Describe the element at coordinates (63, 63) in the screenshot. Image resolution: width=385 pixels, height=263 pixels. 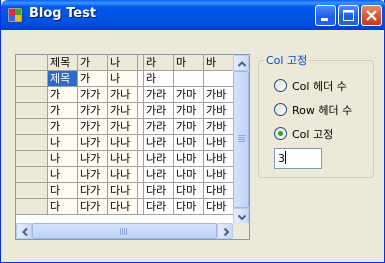
I see `column-header-cell: 제목` at that location.